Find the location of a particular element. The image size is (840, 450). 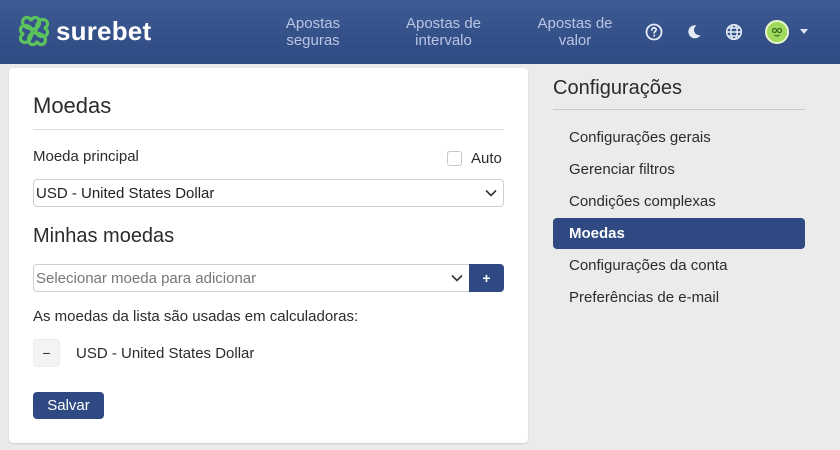

auto-label: Auto is located at coordinates (486, 158).